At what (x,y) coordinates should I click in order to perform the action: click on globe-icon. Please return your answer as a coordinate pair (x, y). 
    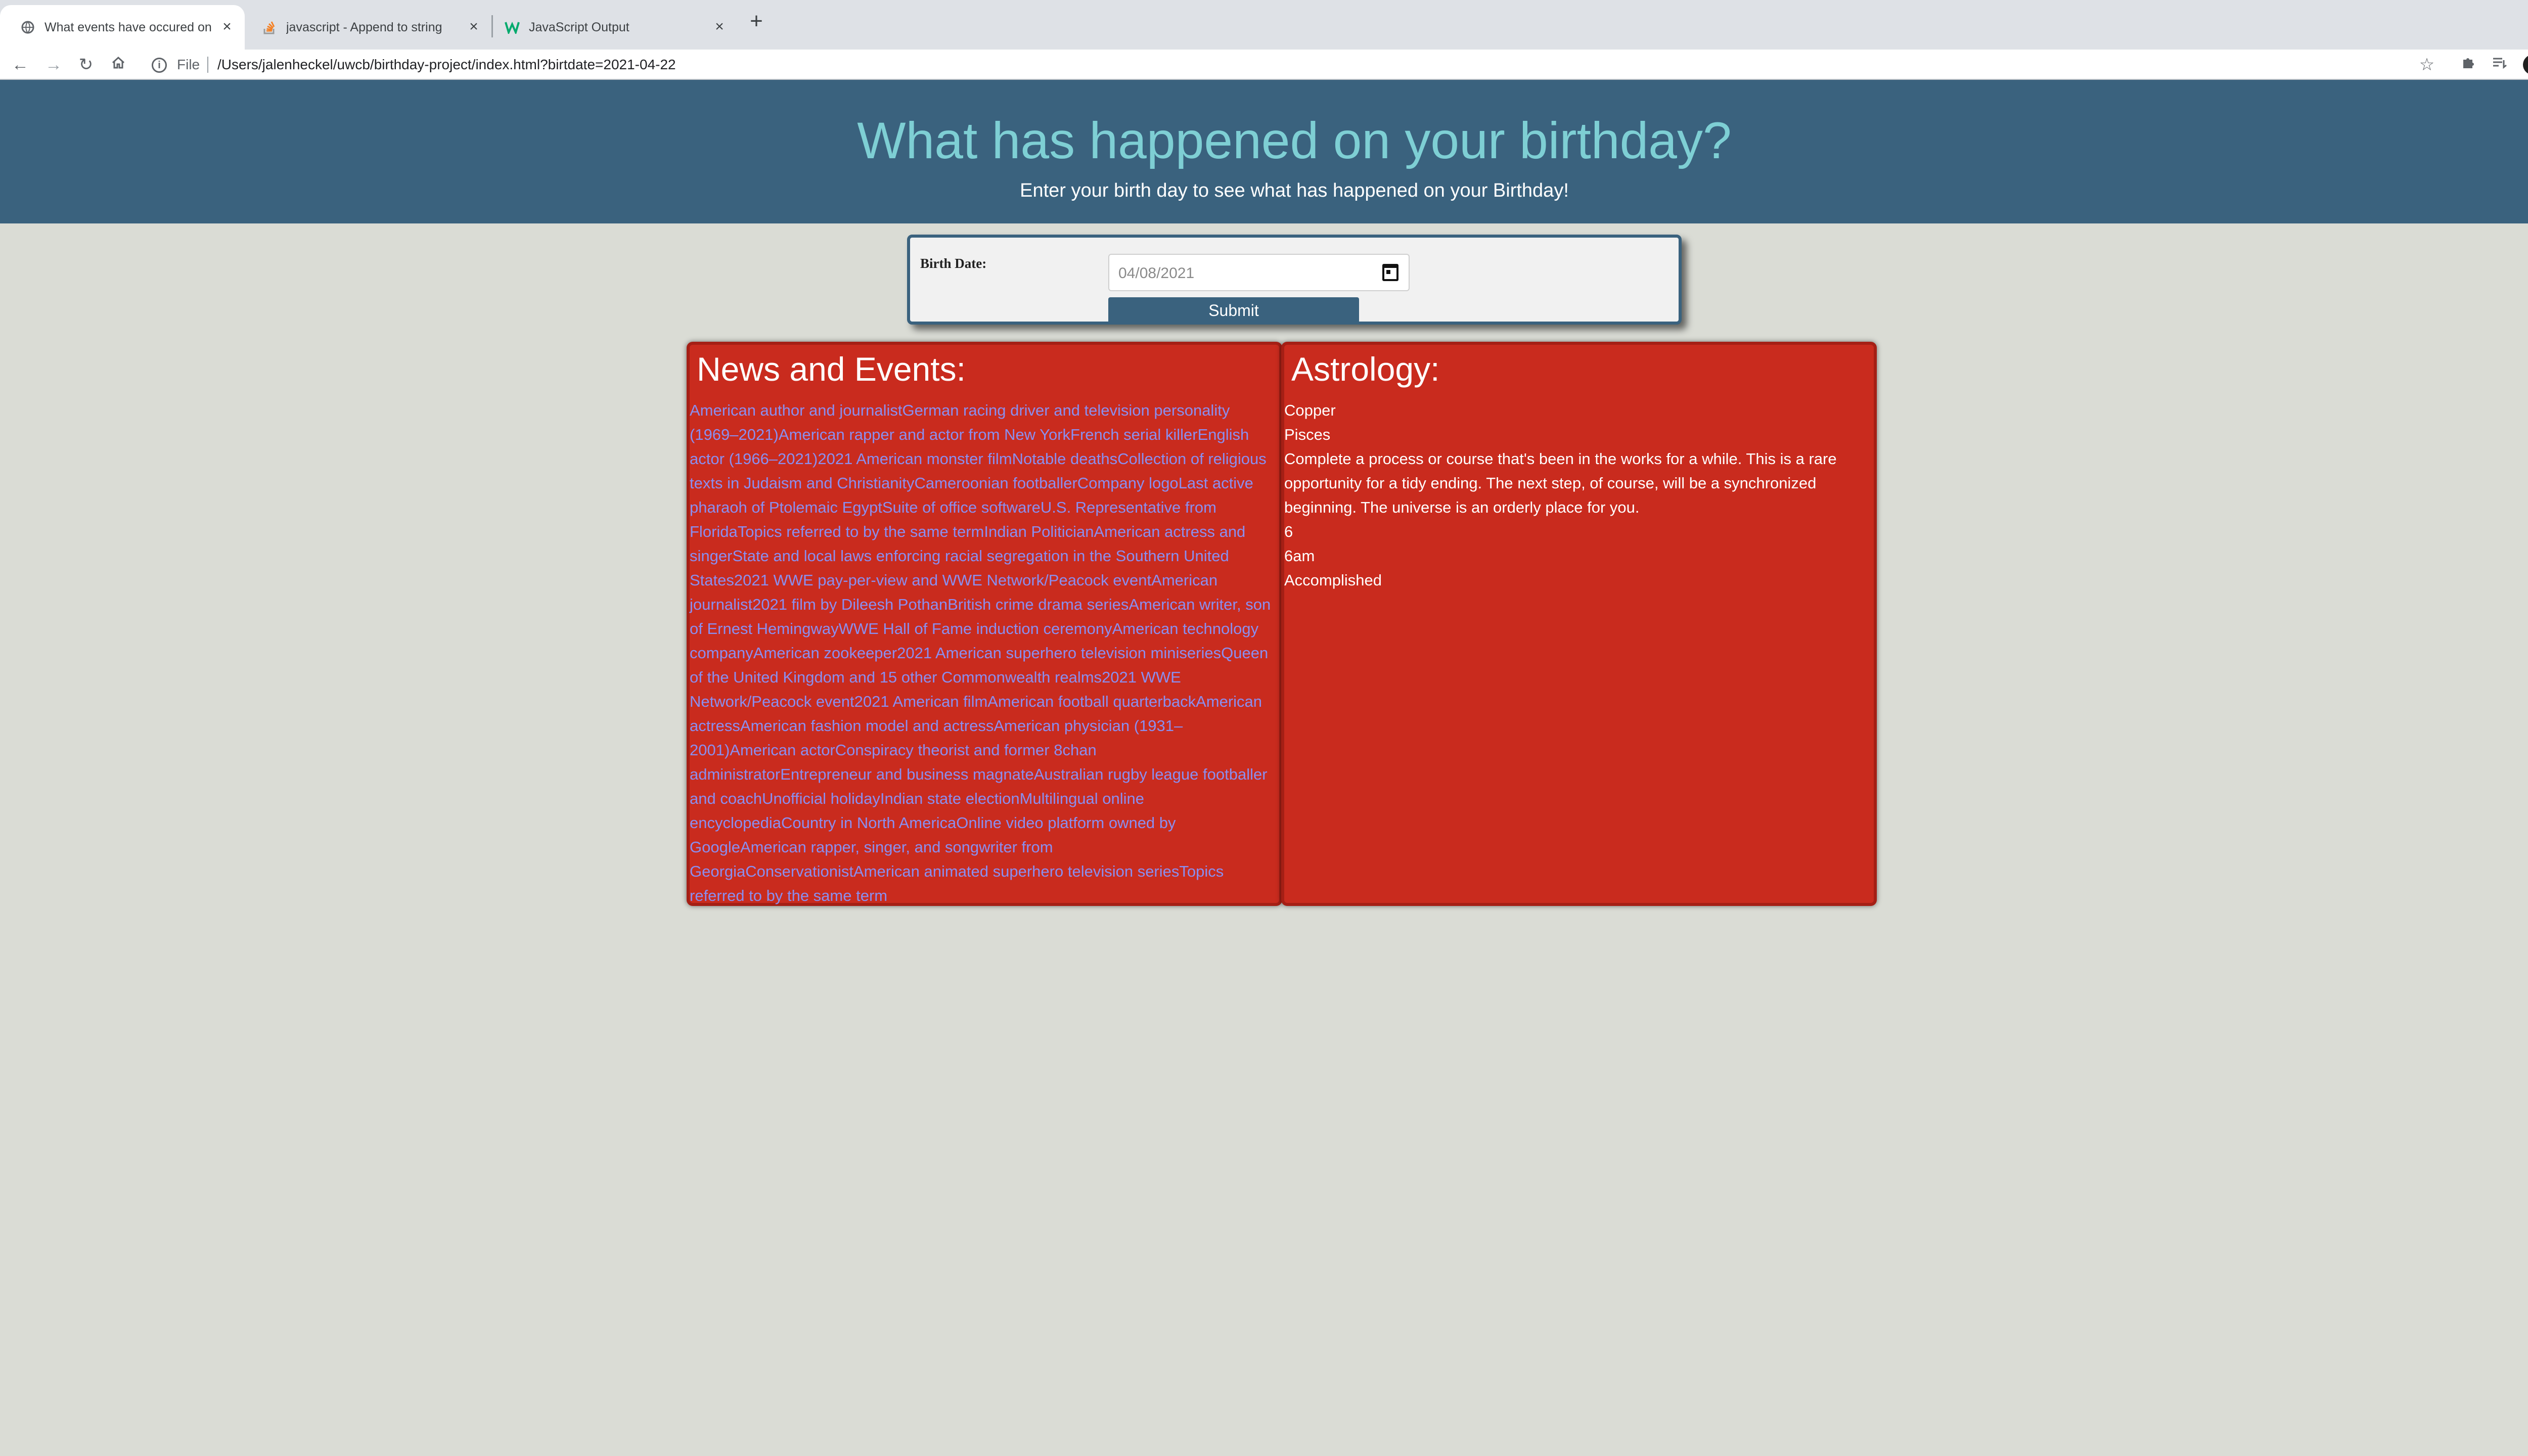
    Looking at the image, I should click on (28, 27).